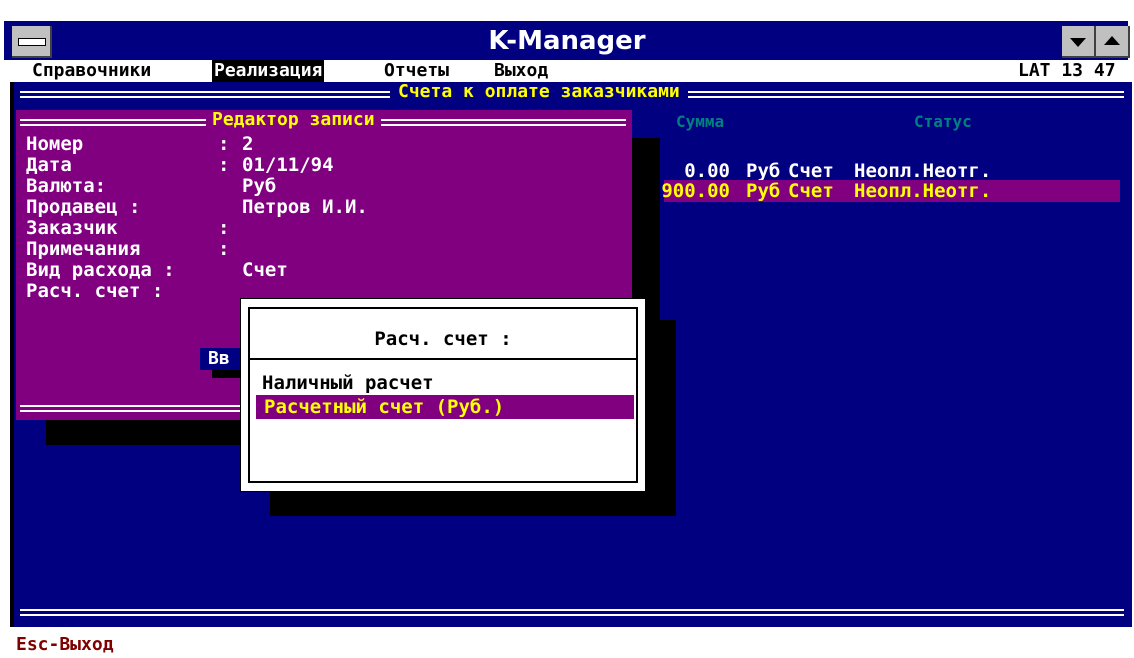 Image resolution: width=1134 pixels, height=658 pixels. I want to click on field-label-currency: Валюта:, so click(66, 186).